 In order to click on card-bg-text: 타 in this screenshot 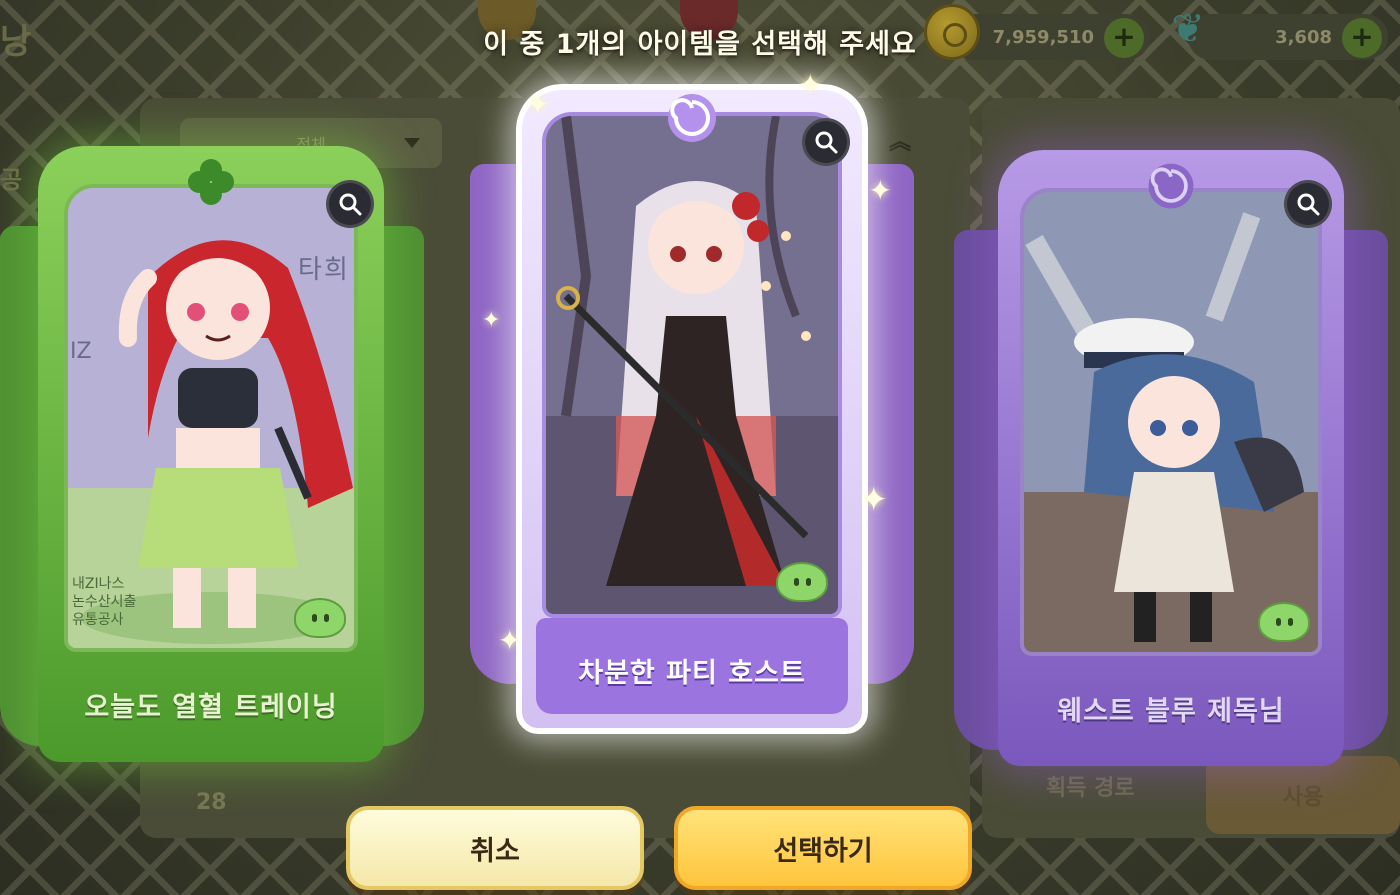, I will do `click(310, 270)`.